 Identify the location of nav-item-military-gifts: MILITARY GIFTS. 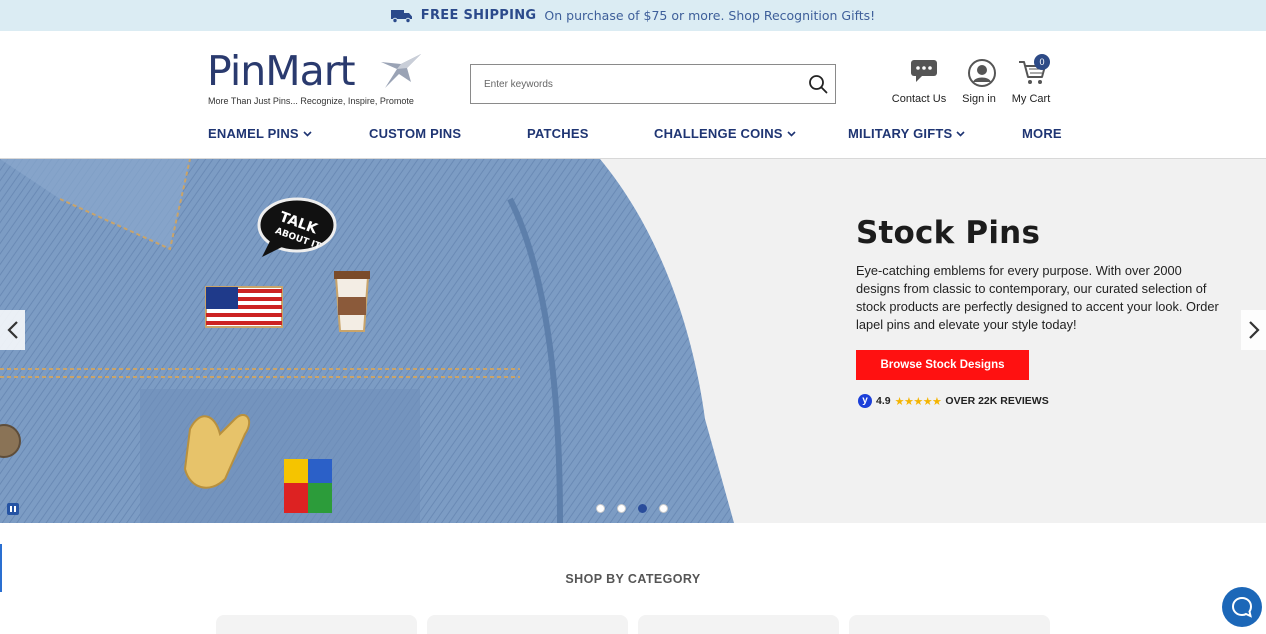
(906, 133).